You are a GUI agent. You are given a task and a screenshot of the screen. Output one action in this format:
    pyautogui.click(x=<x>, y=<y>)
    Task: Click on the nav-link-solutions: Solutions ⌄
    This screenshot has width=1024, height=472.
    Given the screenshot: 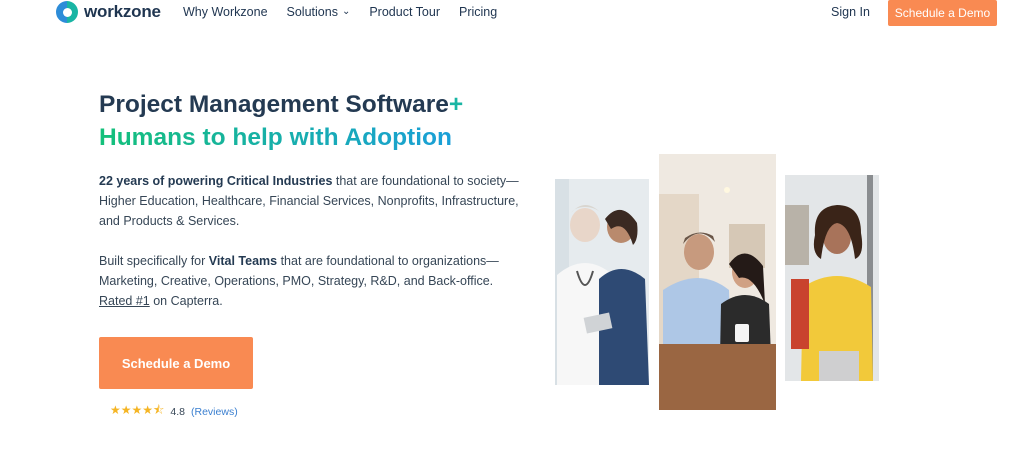 What is the action you would take?
    pyautogui.click(x=319, y=12)
    